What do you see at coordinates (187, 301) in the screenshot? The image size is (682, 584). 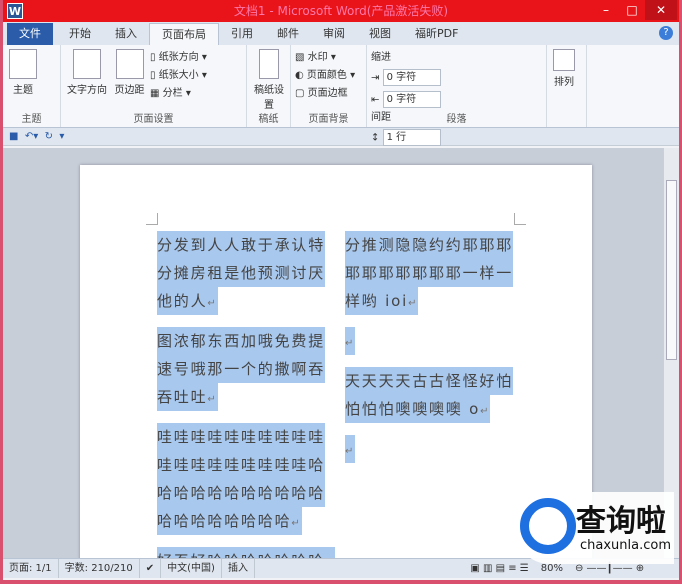 I see `text-line: 他的人↵` at bounding box center [187, 301].